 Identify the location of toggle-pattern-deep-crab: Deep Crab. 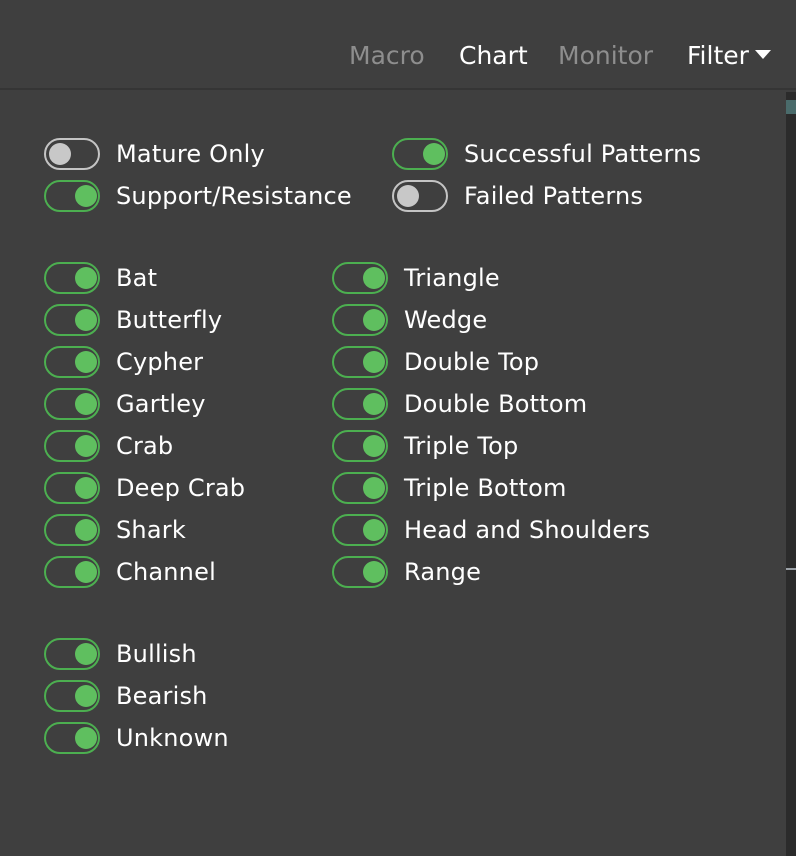
(144, 488).